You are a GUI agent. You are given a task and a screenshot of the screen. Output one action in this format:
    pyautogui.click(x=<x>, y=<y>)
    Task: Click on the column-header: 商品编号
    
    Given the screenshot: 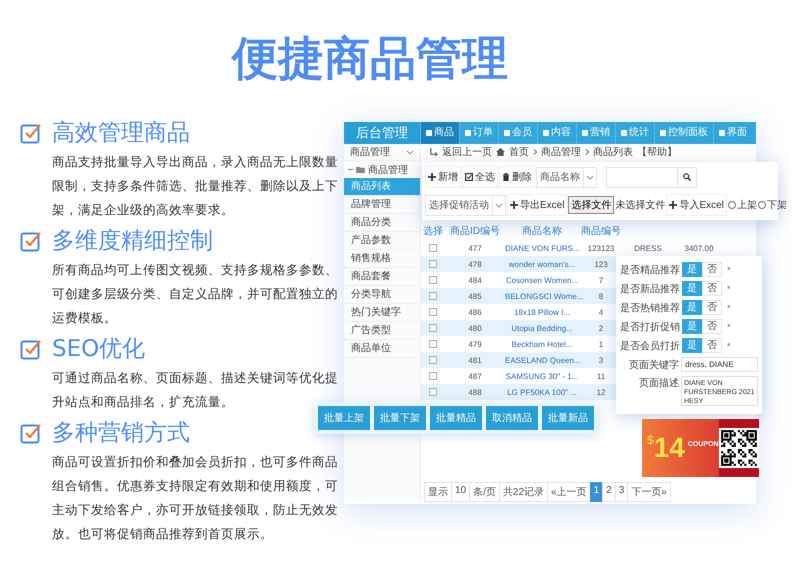 What is the action you would take?
    pyautogui.click(x=601, y=231)
    